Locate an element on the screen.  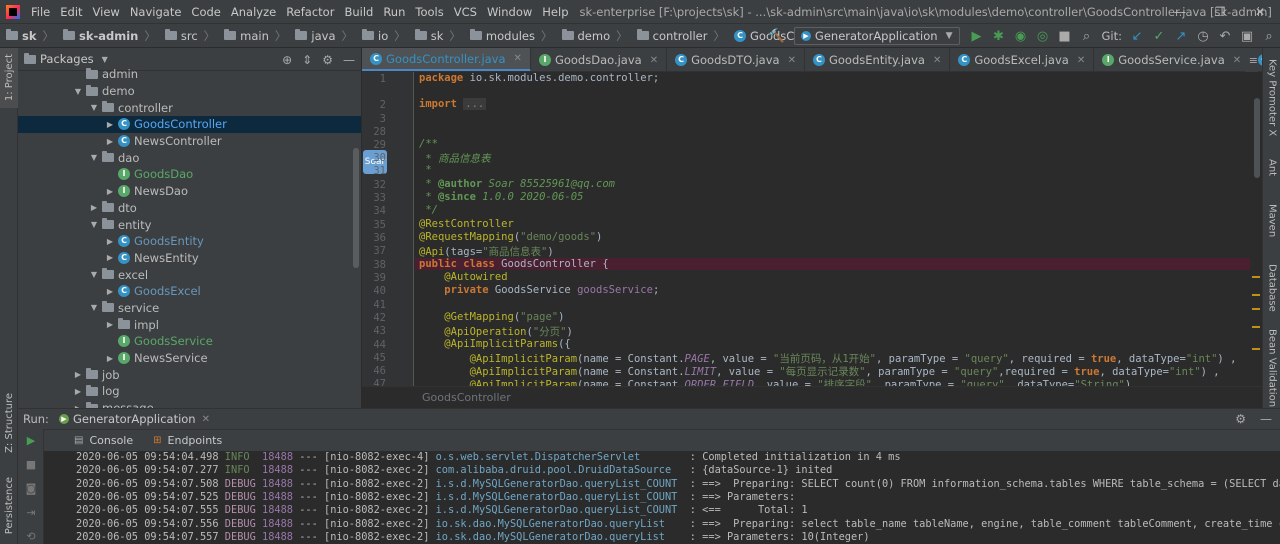
close-button: ✕ is located at coordinates (1260, 12).